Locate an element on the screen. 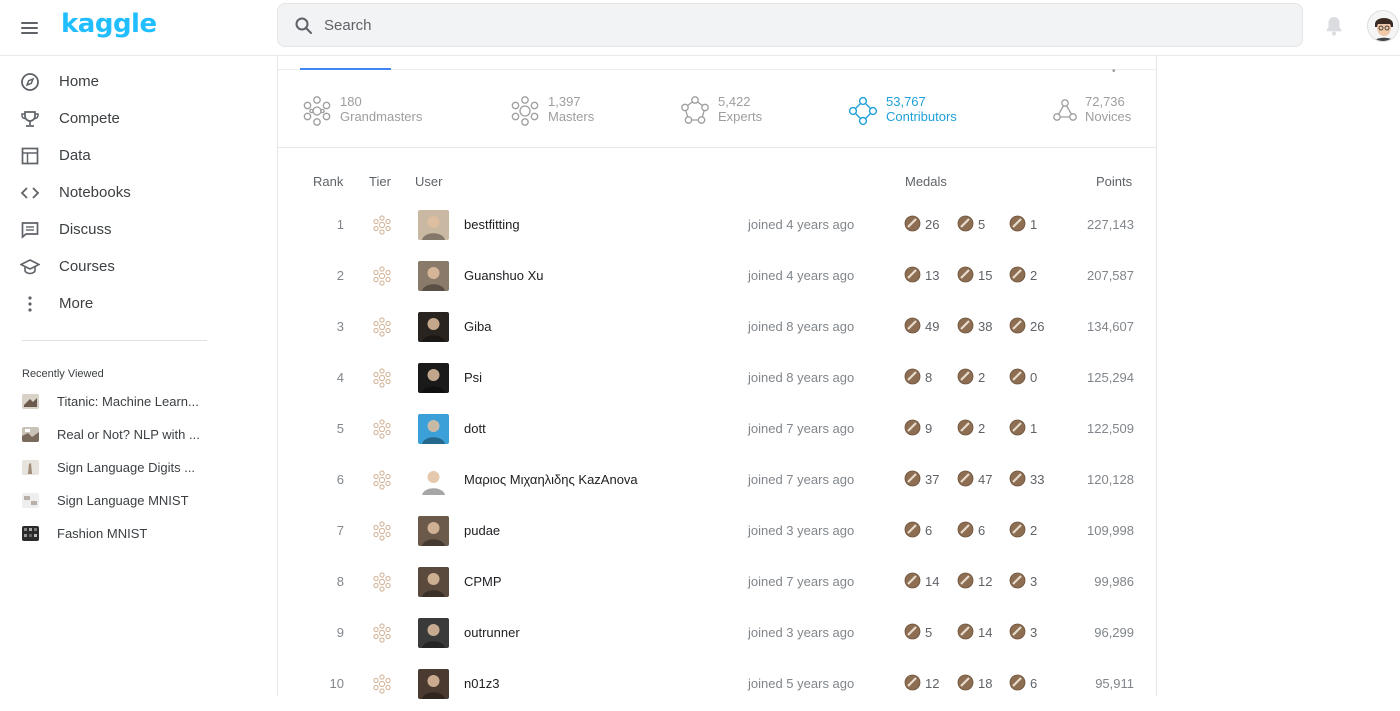  medal-count-value: 47 is located at coordinates (985, 479).